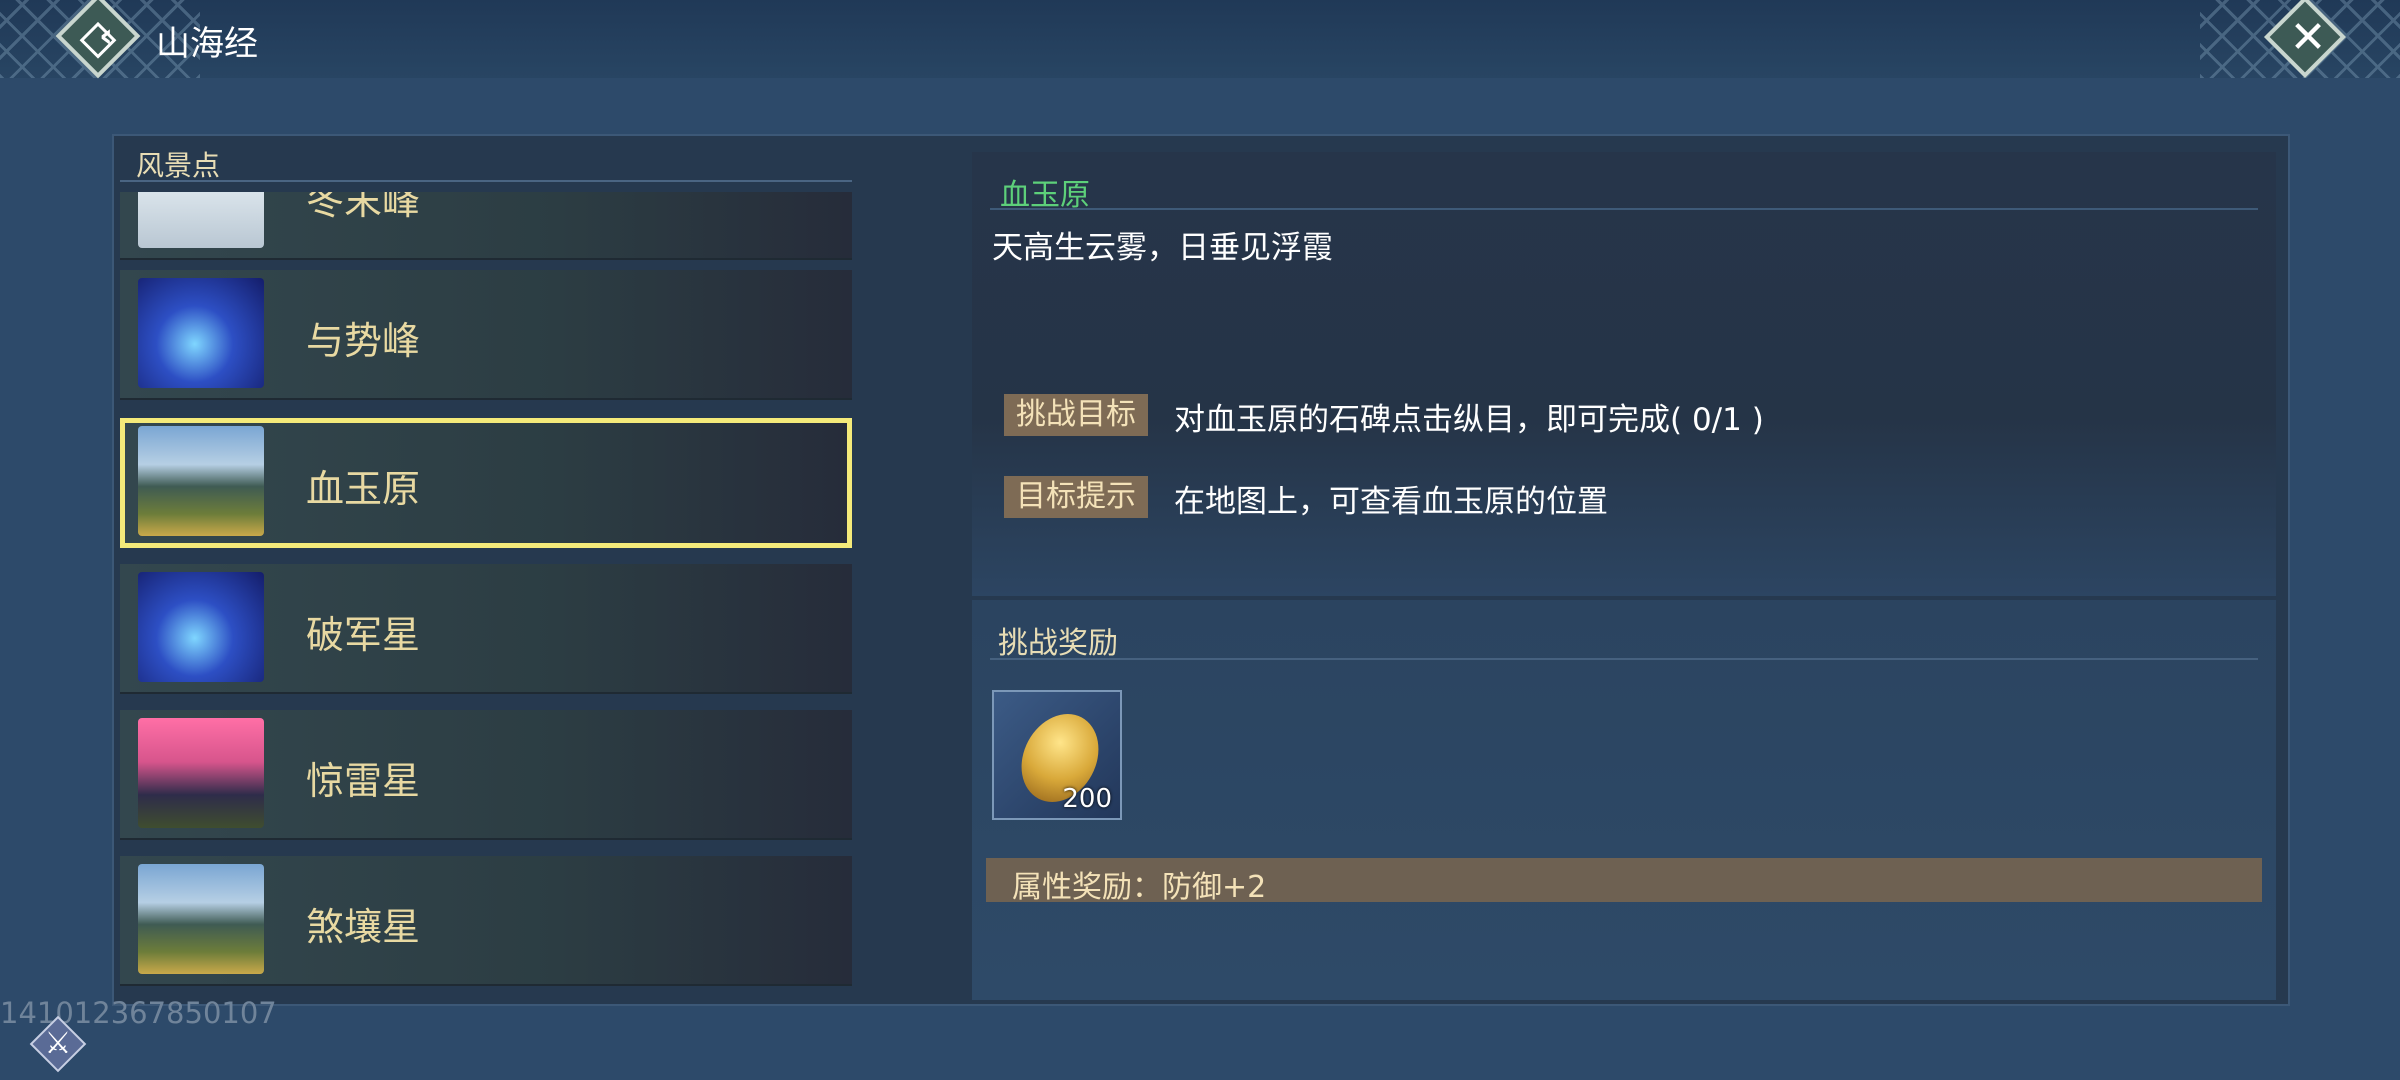  What do you see at coordinates (486, 629) in the screenshot?
I see `list-item: 破军星` at bounding box center [486, 629].